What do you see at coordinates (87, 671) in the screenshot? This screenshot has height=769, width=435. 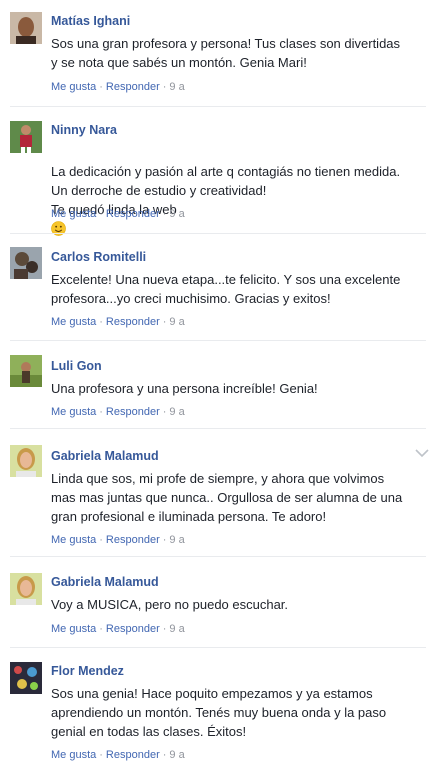 I see `comment-author: Flor Mendez` at bounding box center [87, 671].